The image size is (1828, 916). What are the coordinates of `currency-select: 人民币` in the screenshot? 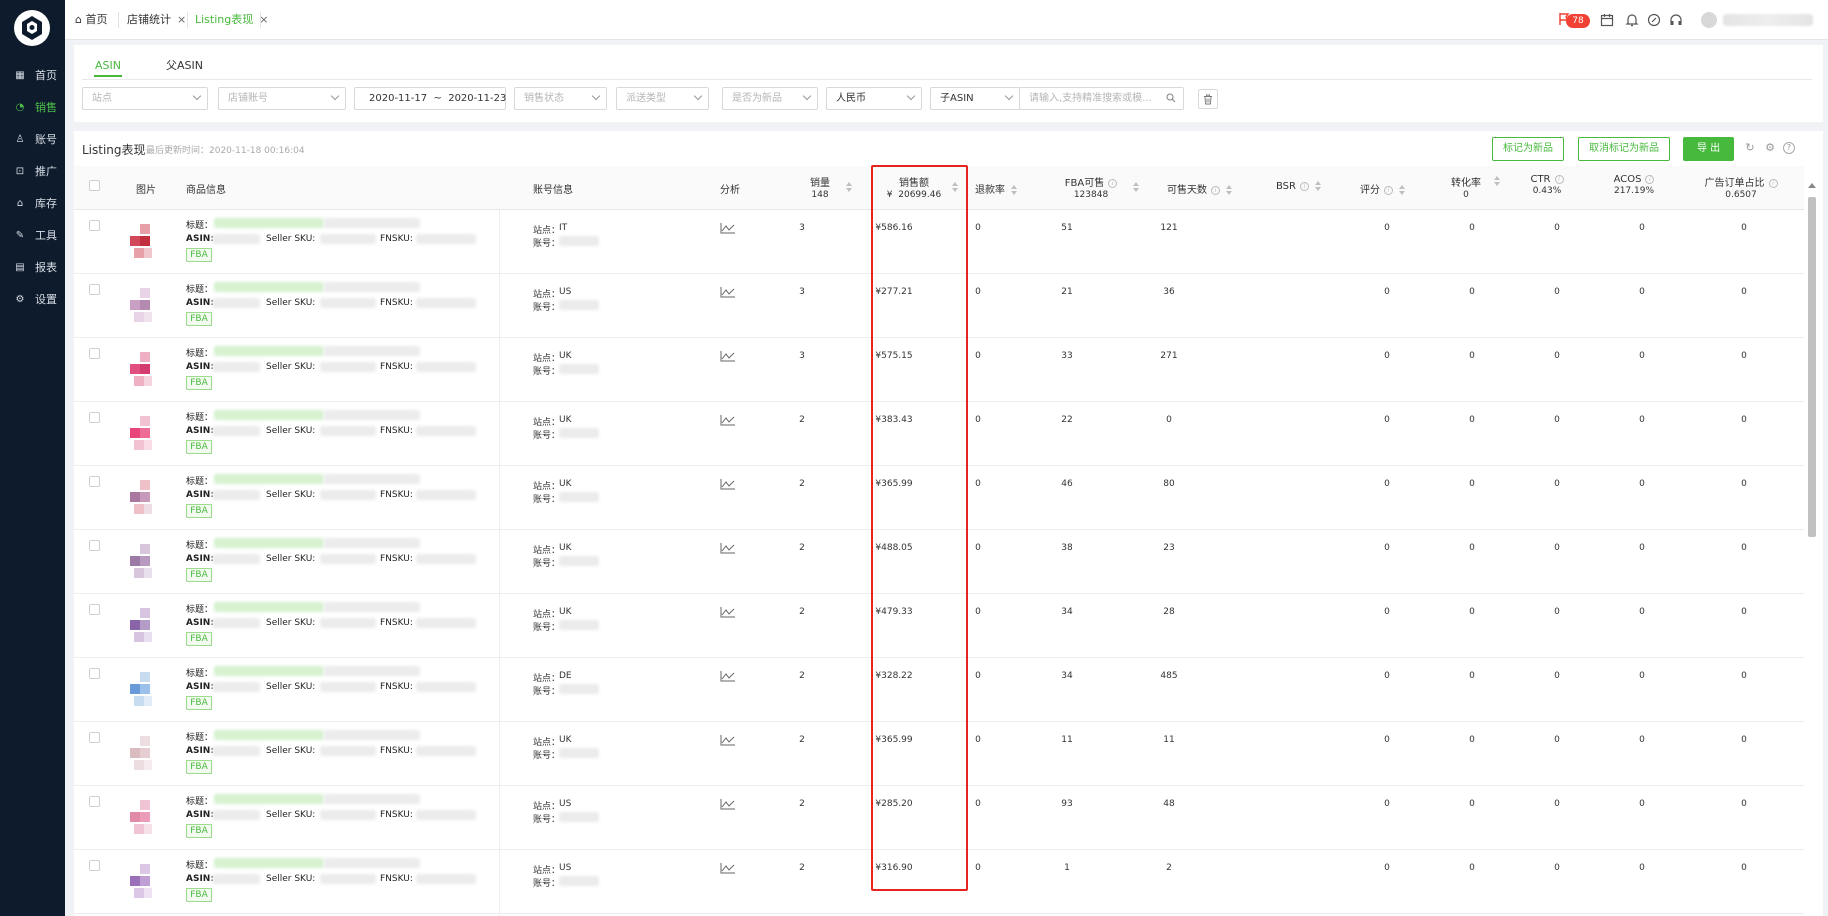 It's located at (874, 98).